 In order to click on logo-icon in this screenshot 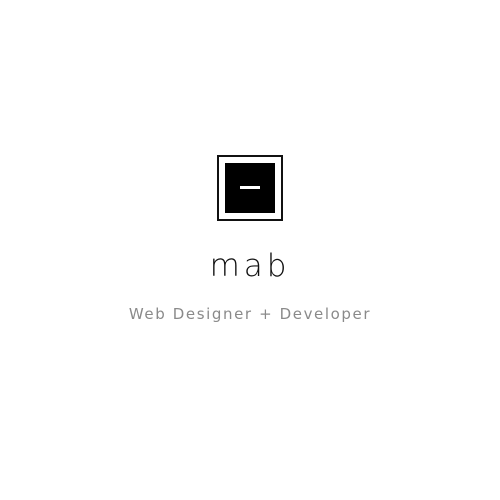, I will do `click(250, 188)`.